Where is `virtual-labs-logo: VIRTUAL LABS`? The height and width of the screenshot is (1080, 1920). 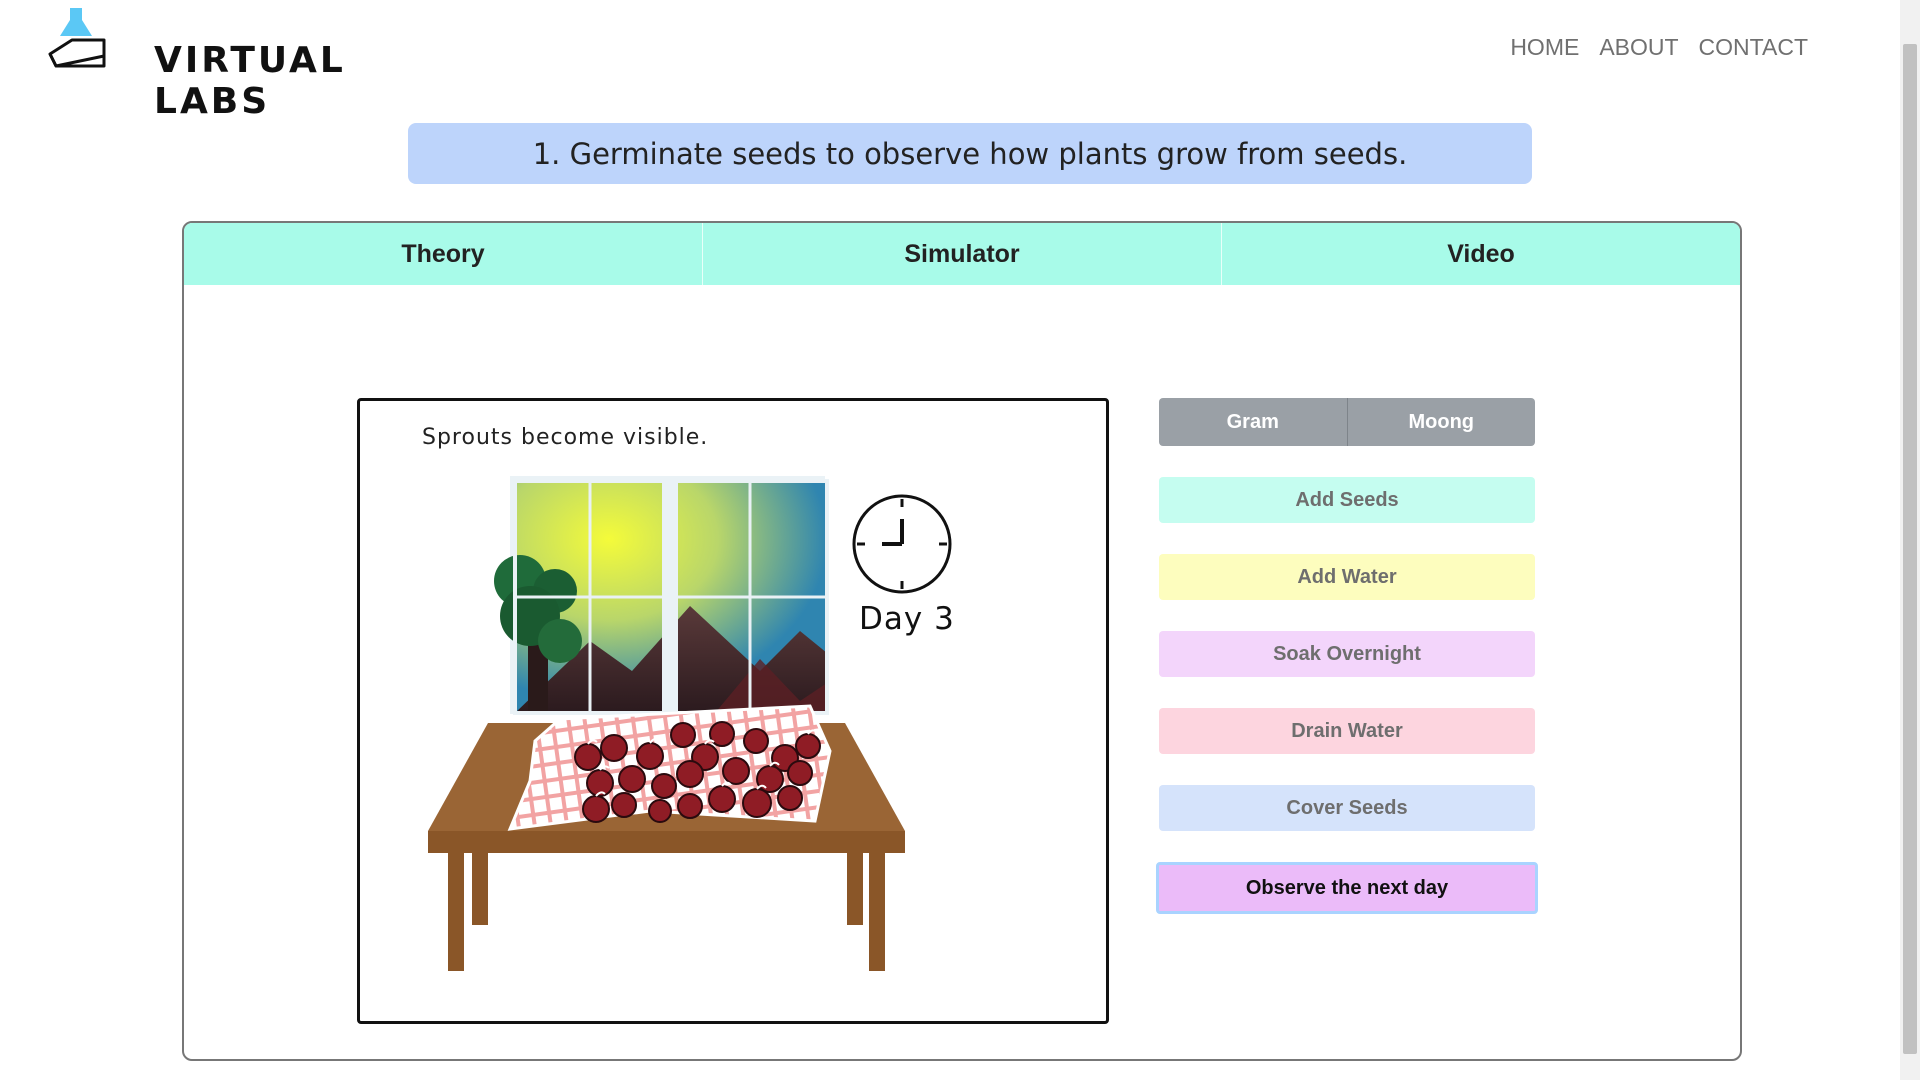
virtual-labs-logo: VIRTUAL LABS is located at coordinates (222, 64).